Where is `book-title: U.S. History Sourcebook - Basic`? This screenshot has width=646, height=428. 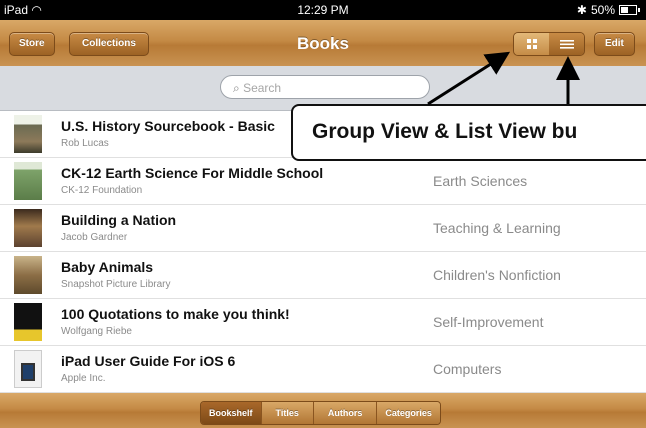 book-title: U.S. History Sourcebook - Basic is located at coordinates (168, 126).